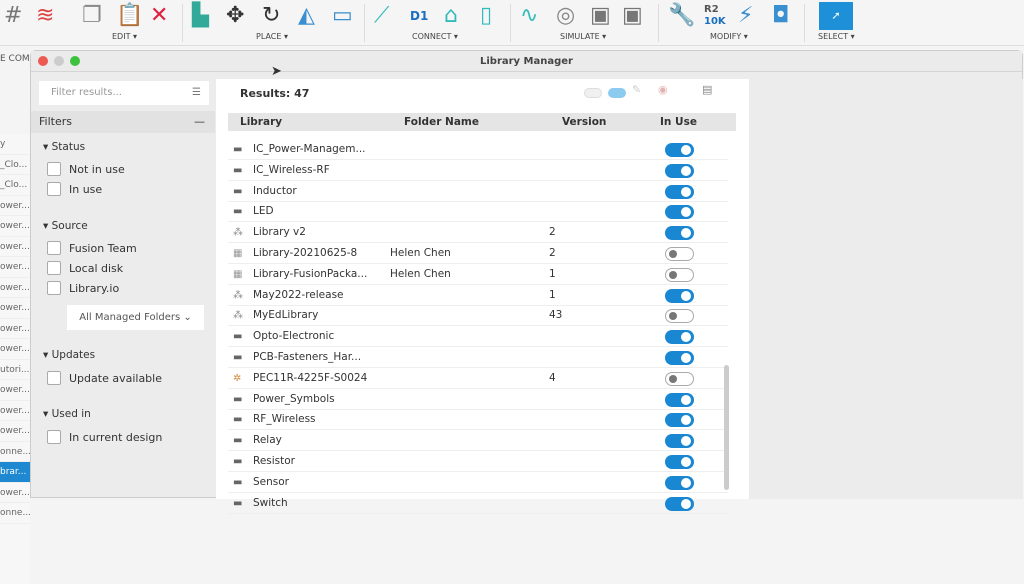 The height and width of the screenshot is (584, 1024). Describe the element at coordinates (600, 16) in the screenshot. I see `meter-icon: ▣` at that location.